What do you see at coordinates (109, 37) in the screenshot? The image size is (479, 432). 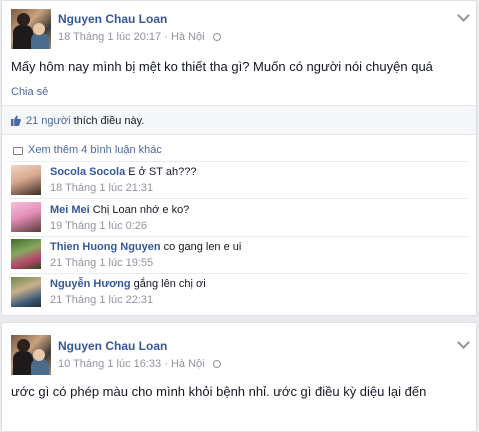 I see `post-timestamp: 18 Tháng 1 lúc 20:17` at bounding box center [109, 37].